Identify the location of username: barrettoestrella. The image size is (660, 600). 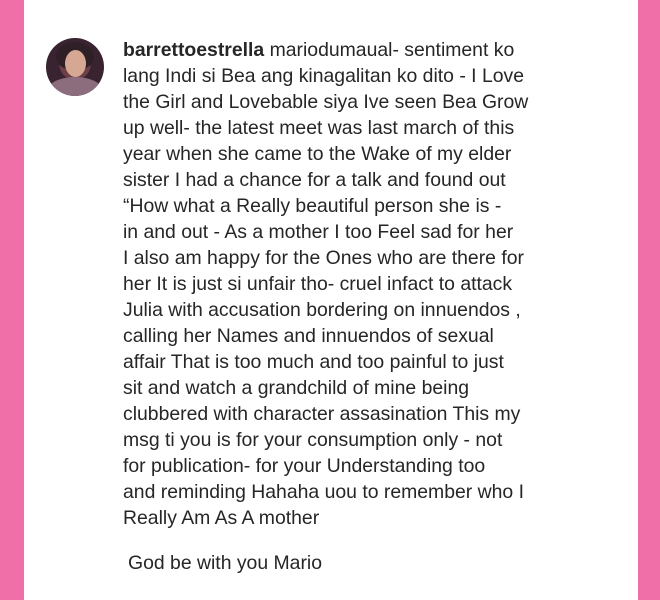
(193, 50).